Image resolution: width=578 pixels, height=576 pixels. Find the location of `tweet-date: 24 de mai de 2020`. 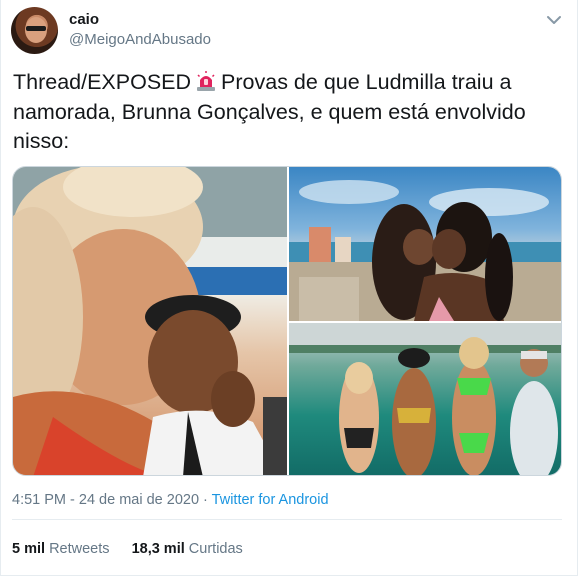

tweet-date: 24 de mai de 2020 is located at coordinates (139, 500).